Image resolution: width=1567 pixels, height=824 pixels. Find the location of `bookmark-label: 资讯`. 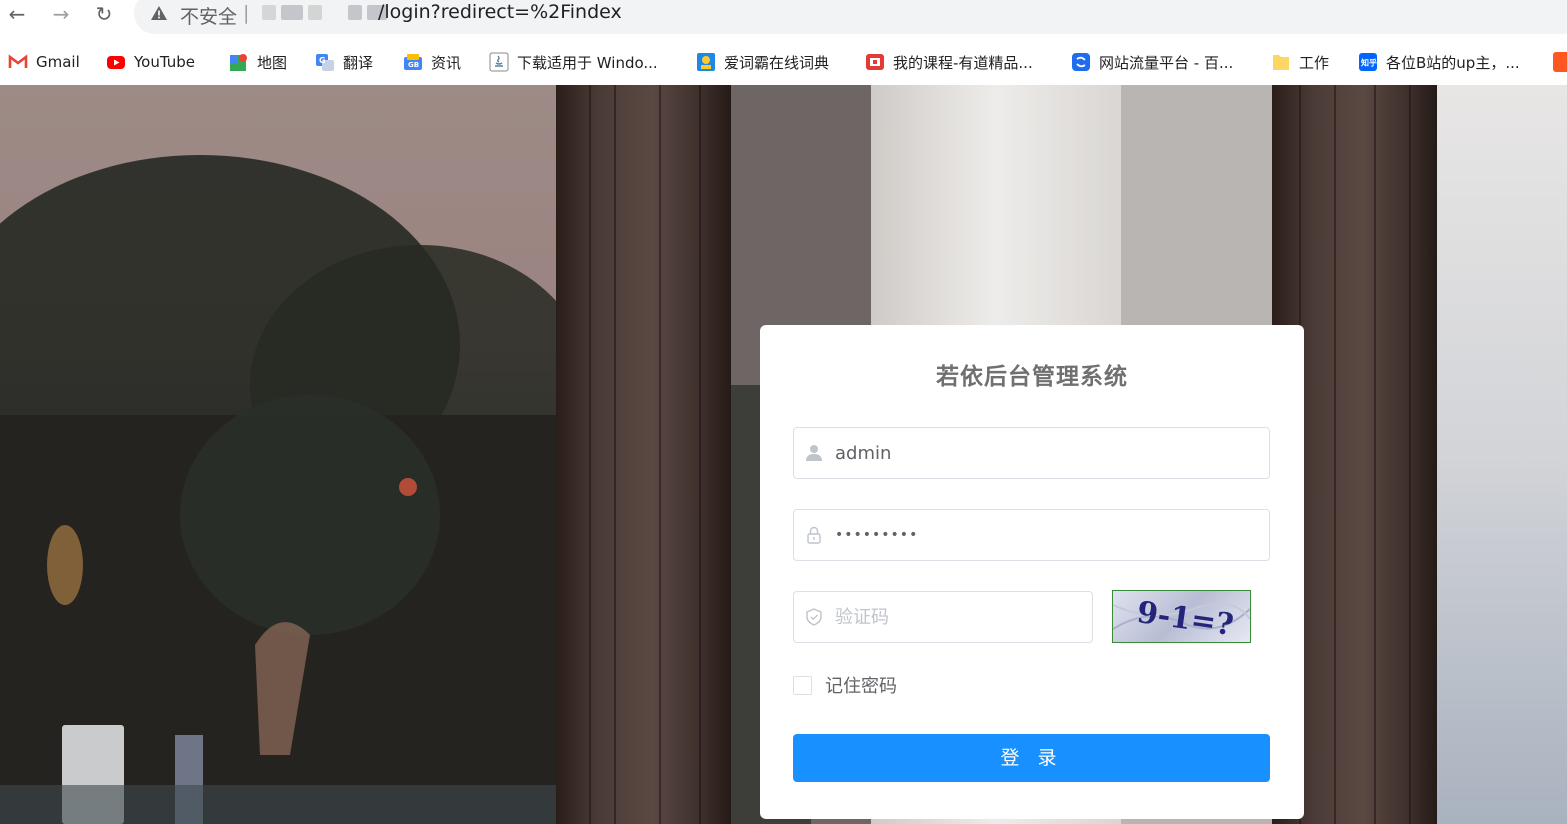

bookmark-label: 资讯 is located at coordinates (446, 62).